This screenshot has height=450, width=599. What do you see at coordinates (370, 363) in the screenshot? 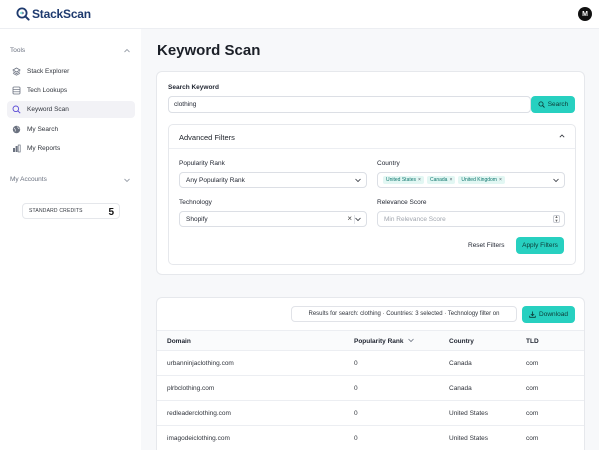
I see `table-row: urbanninjaclothing.com 0 Canada com` at bounding box center [370, 363].